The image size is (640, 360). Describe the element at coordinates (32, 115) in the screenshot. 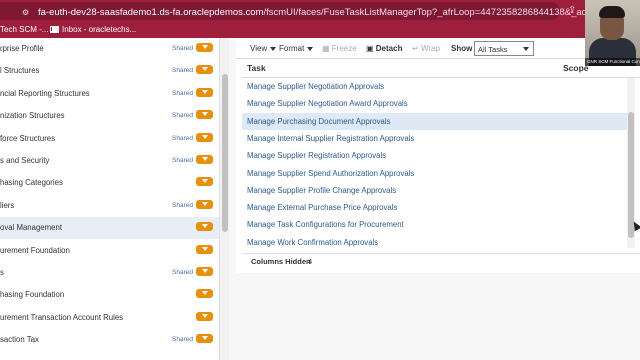

I see `task-list-item-label: nization Structures` at that location.